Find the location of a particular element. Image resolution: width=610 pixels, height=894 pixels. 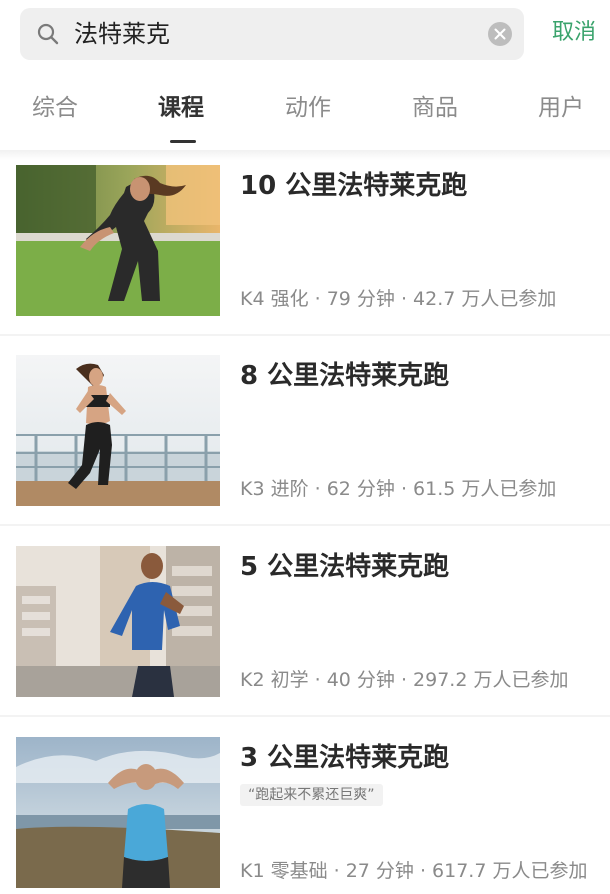

clear-icon is located at coordinates (500, 34).